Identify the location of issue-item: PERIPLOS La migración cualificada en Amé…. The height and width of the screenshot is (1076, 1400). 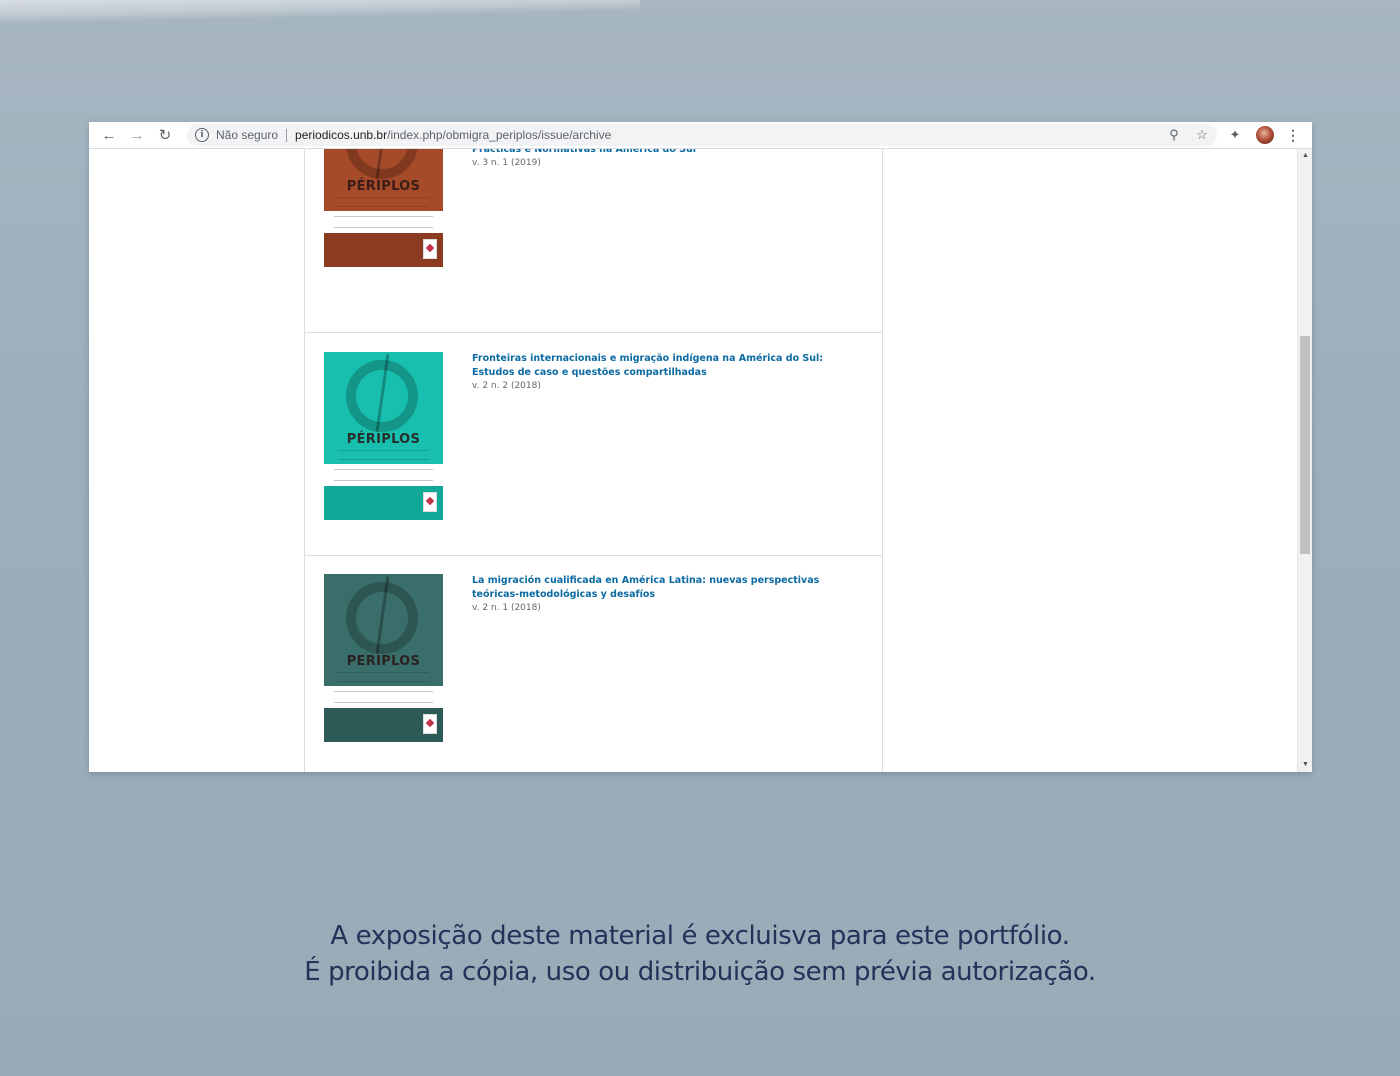
(593, 663).